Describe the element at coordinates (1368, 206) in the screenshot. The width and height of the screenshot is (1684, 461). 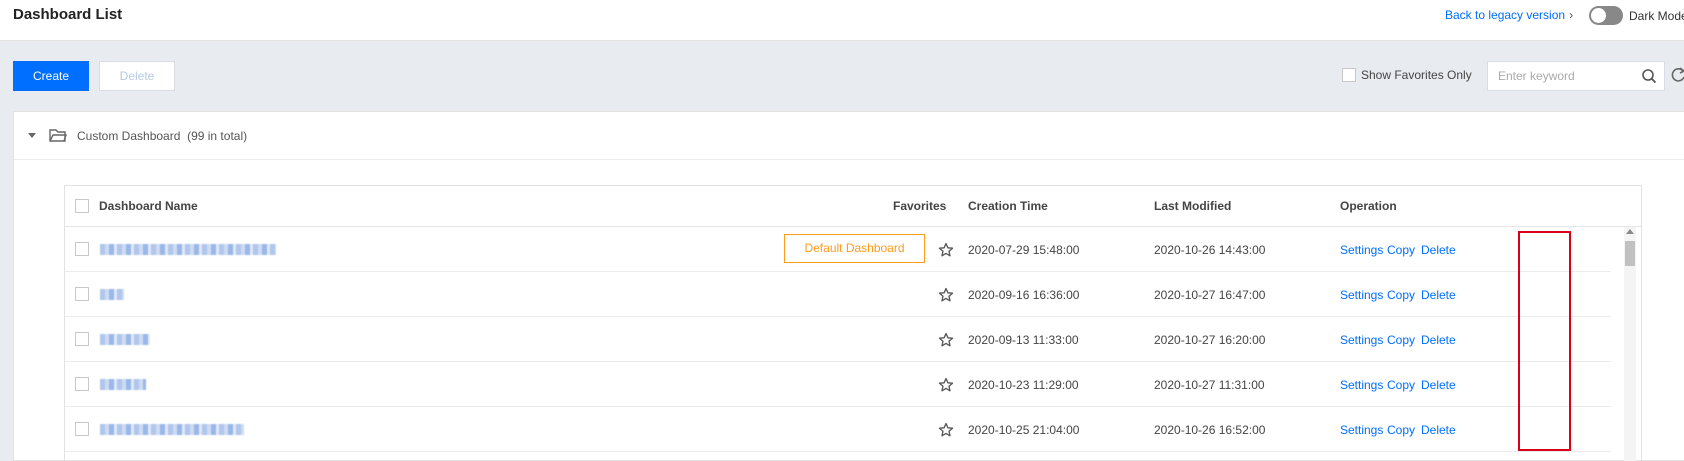
I see `col-operation: Operation` at that location.